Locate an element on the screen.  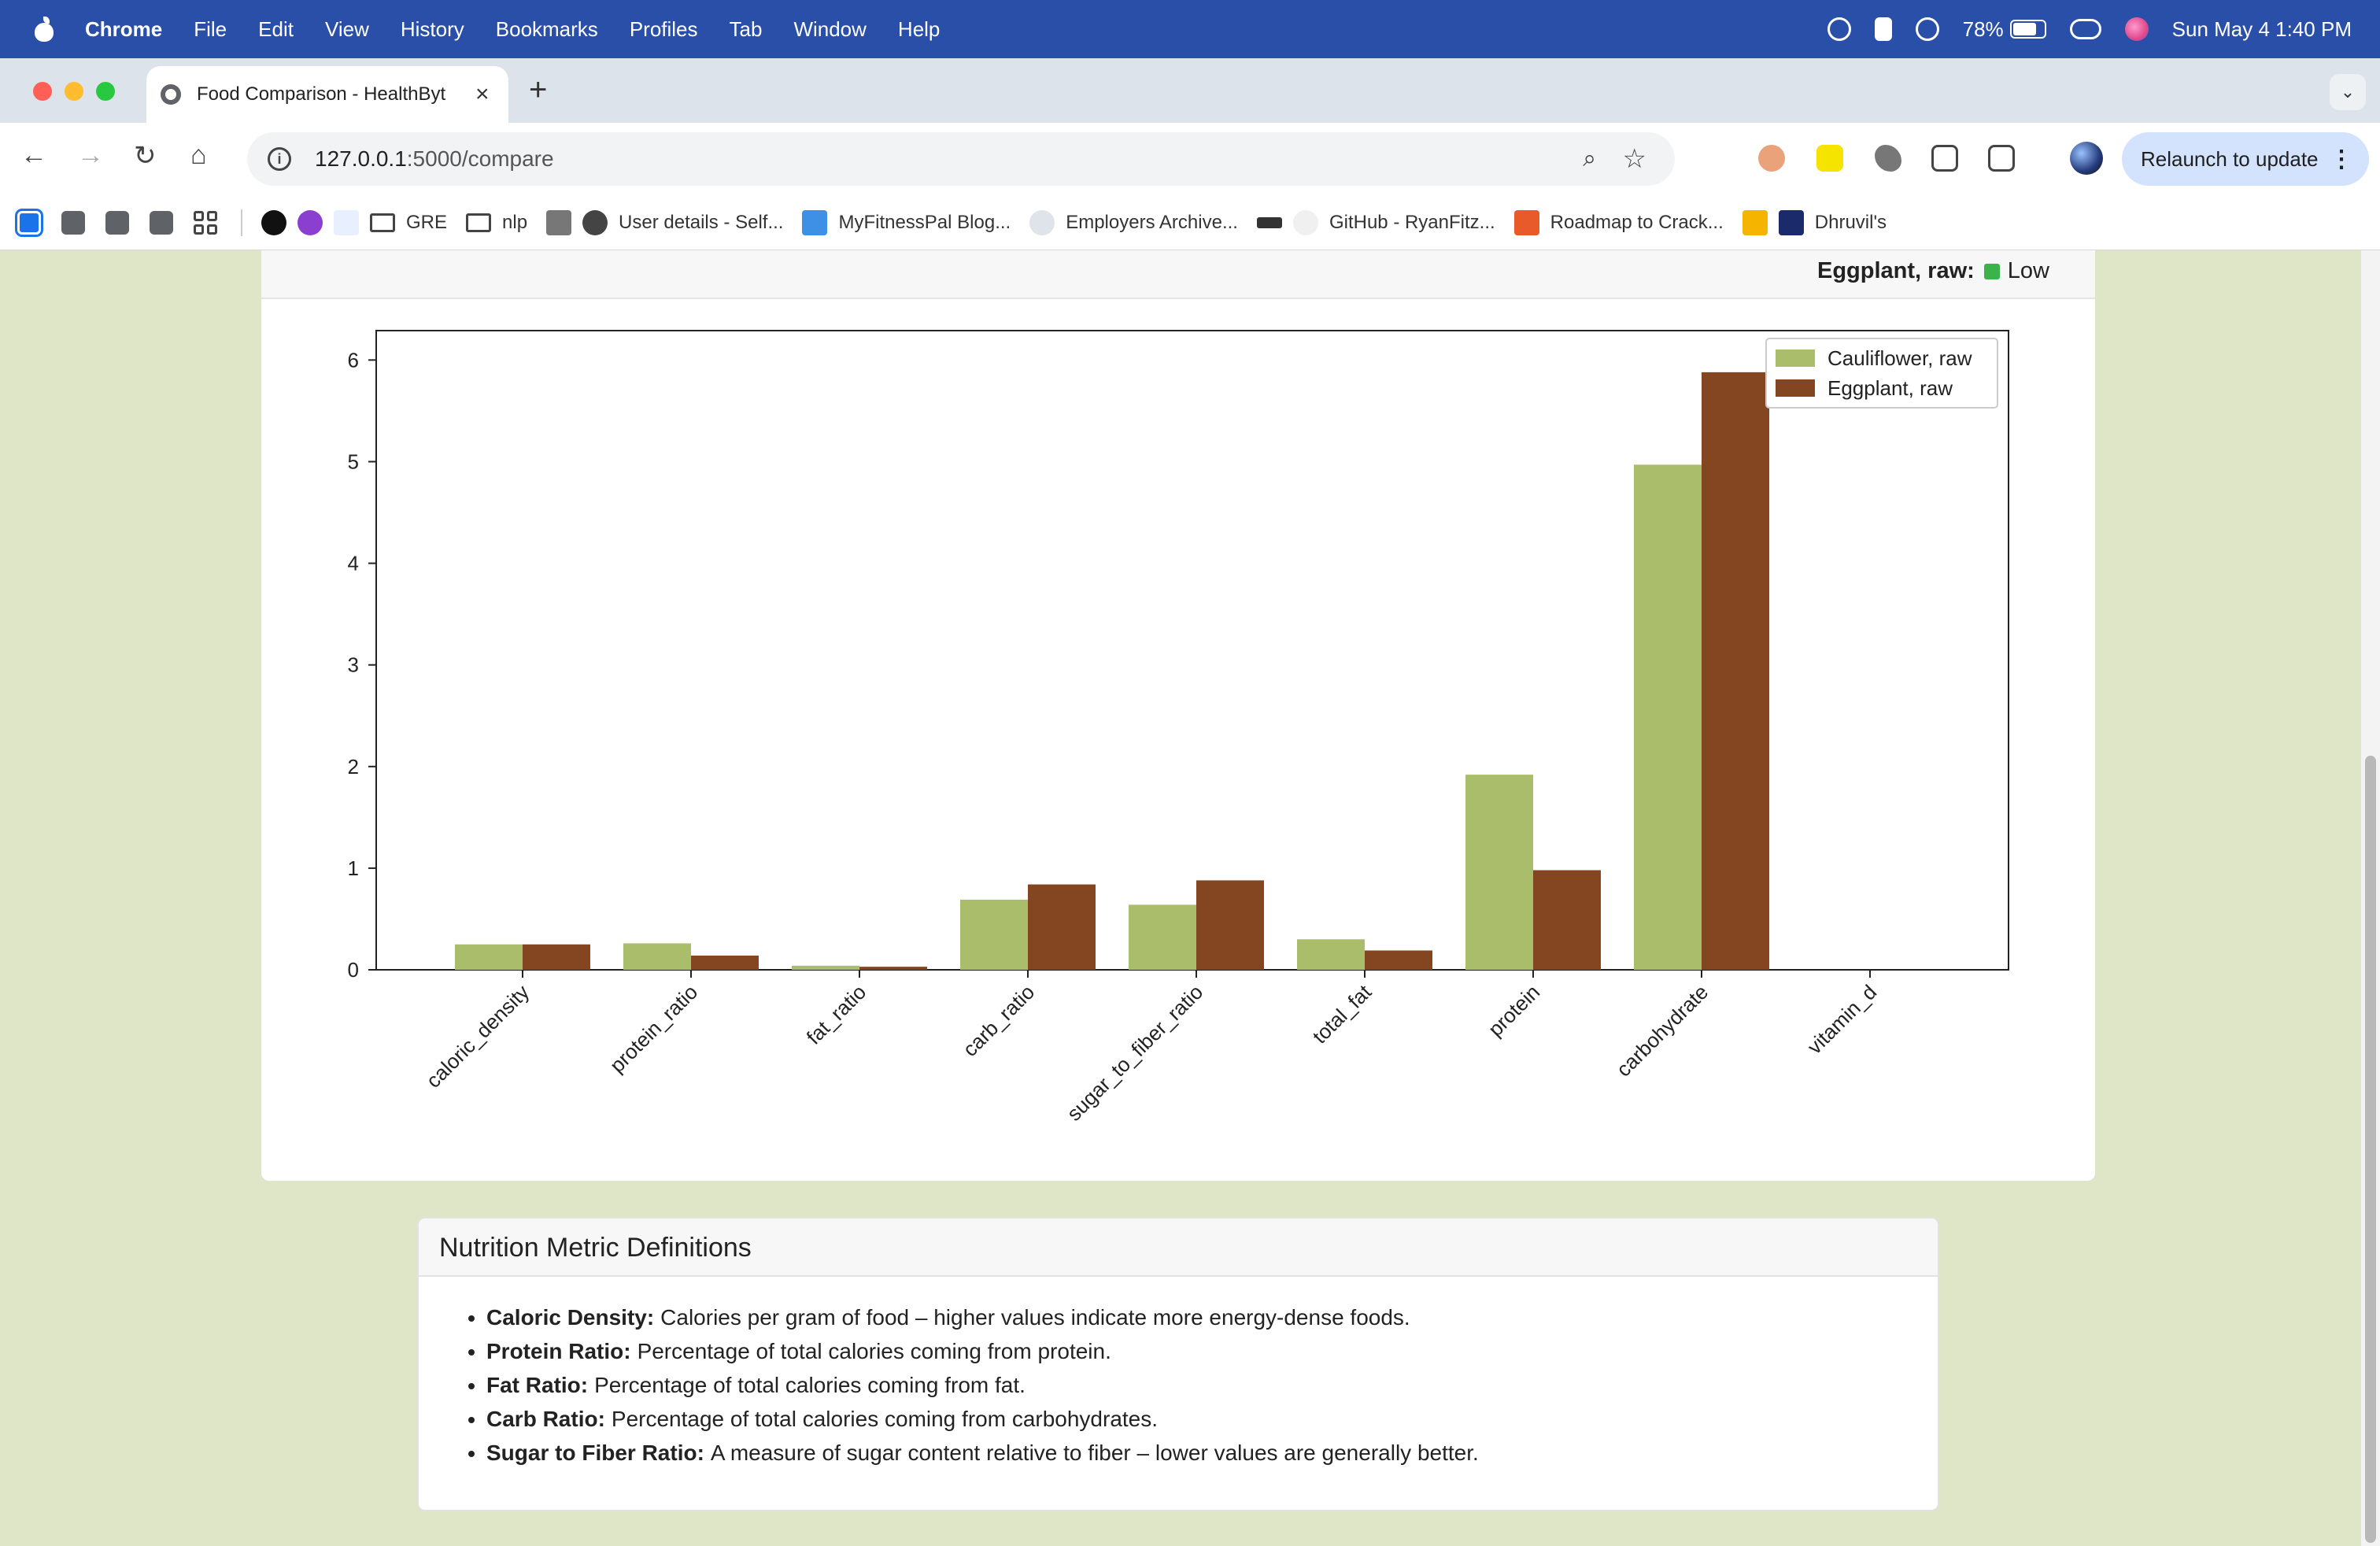
battery-status: 78% is located at coordinates (2004, 29).